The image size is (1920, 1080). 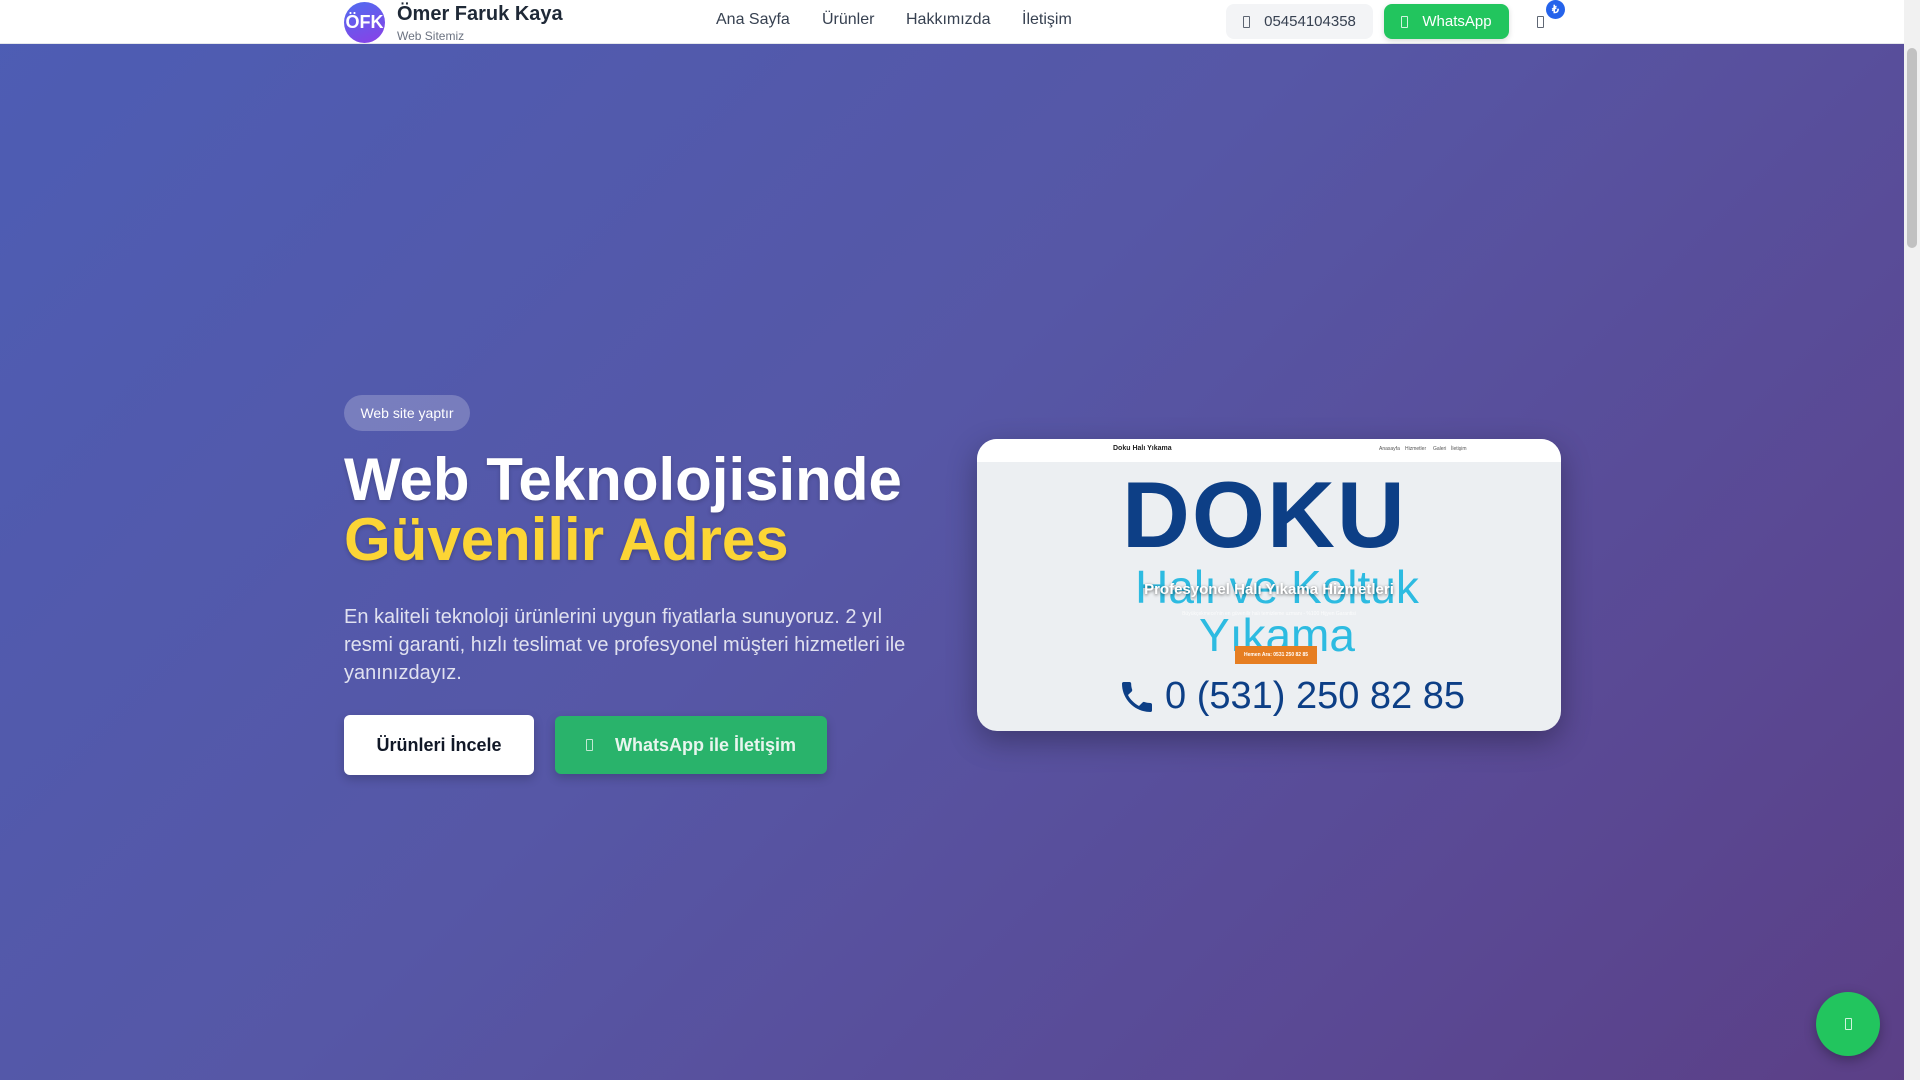 What do you see at coordinates (948, 20) in the screenshot?
I see `nav-about: Hakkımızda` at bounding box center [948, 20].